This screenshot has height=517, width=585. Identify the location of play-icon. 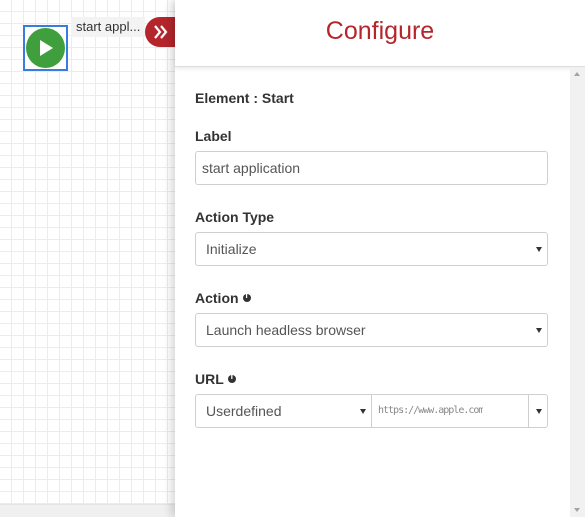
(45, 48).